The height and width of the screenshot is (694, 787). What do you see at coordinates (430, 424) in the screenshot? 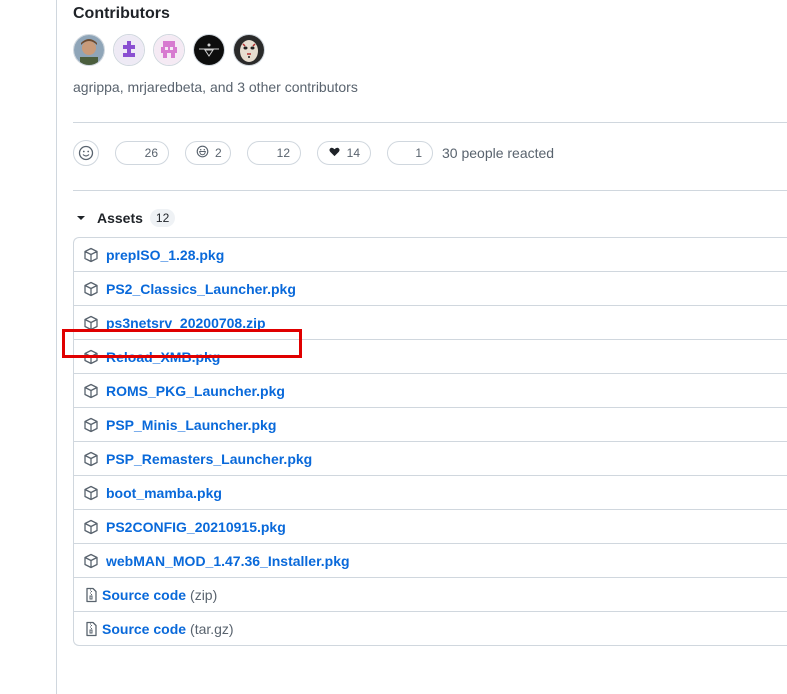
I see `asset-row: PSP_Minis_Launcher.pkg` at bounding box center [430, 424].